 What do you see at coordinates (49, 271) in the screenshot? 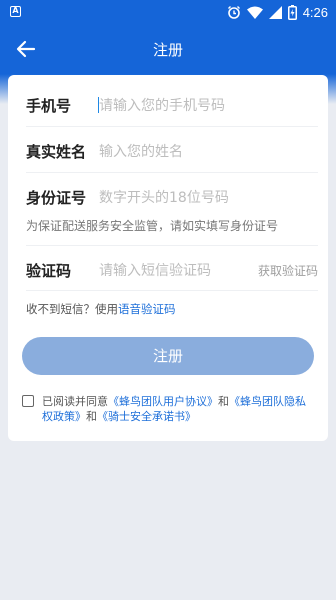
I see `code-label: 验证码` at bounding box center [49, 271].